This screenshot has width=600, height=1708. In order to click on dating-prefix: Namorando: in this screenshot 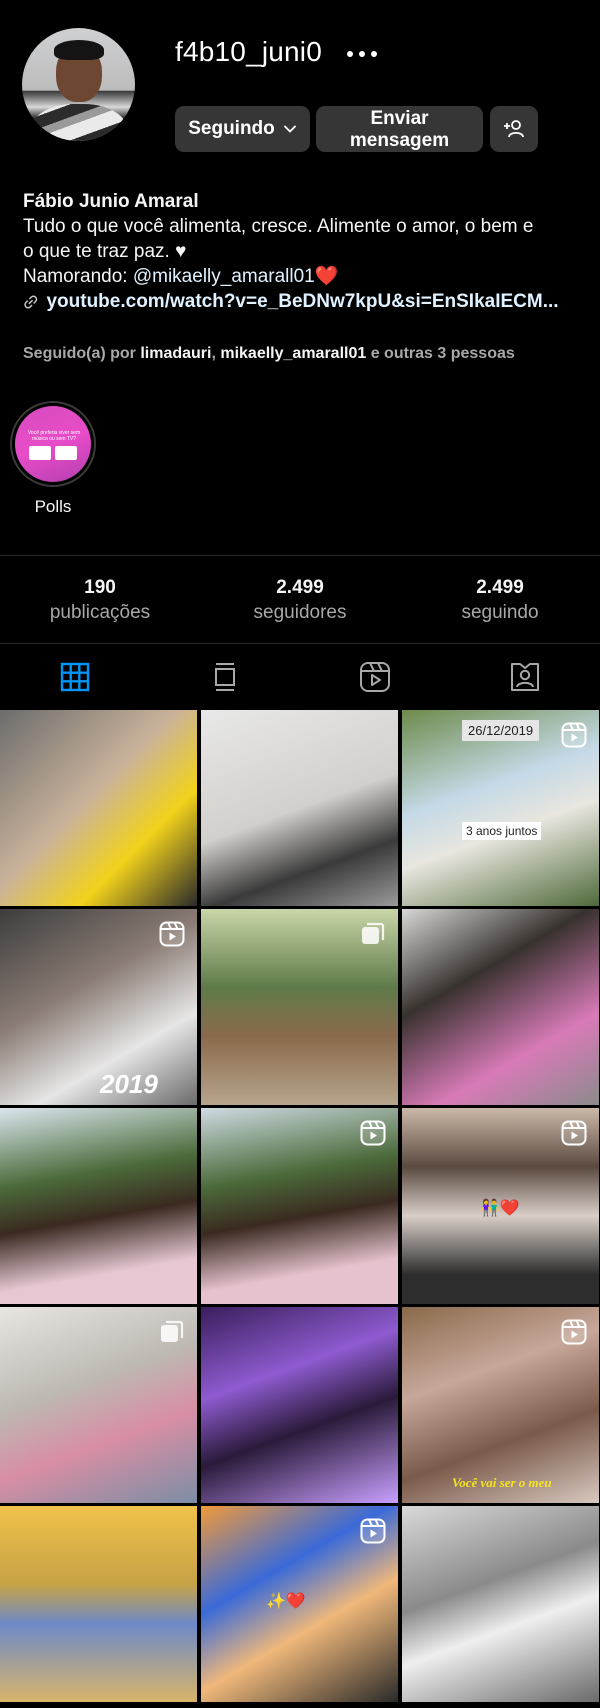, I will do `click(78, 276)`.